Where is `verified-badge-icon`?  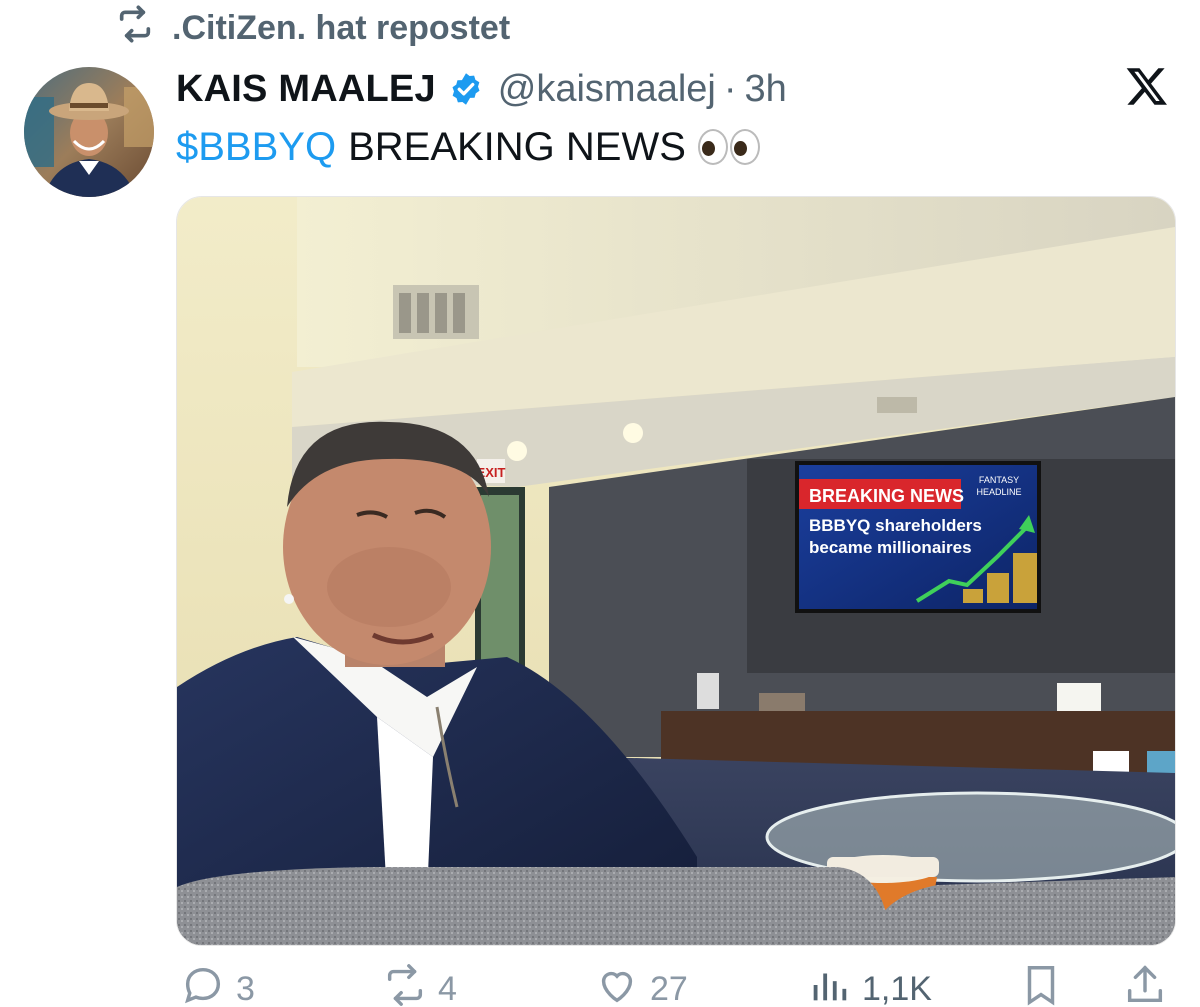 verified-badge-icon is located at coordinates (466, 89).